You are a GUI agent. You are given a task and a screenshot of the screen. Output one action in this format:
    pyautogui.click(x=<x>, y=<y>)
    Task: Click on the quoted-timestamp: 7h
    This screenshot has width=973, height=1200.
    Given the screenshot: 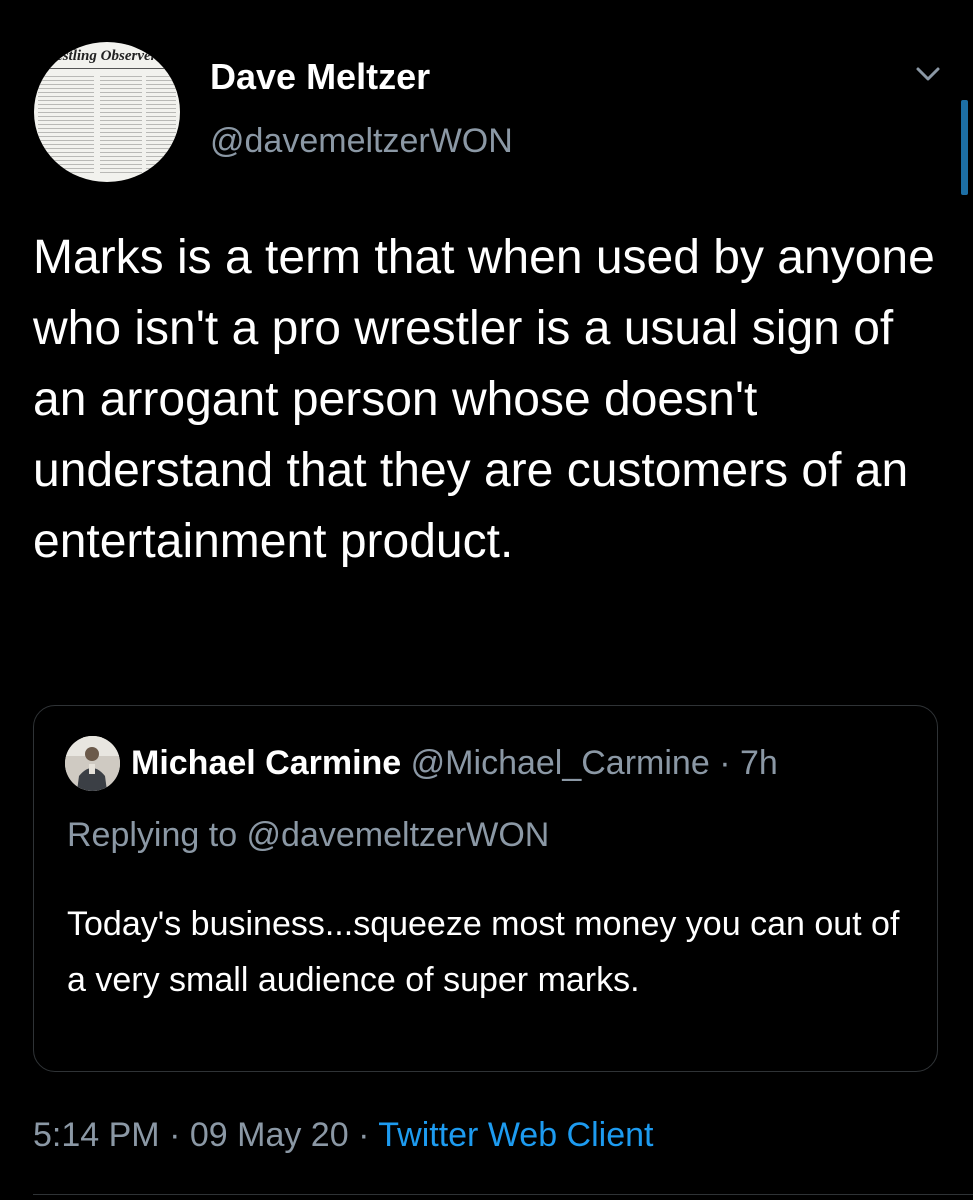 What is the action you would take?
    pyautogui.click(x=759, y=763)
    